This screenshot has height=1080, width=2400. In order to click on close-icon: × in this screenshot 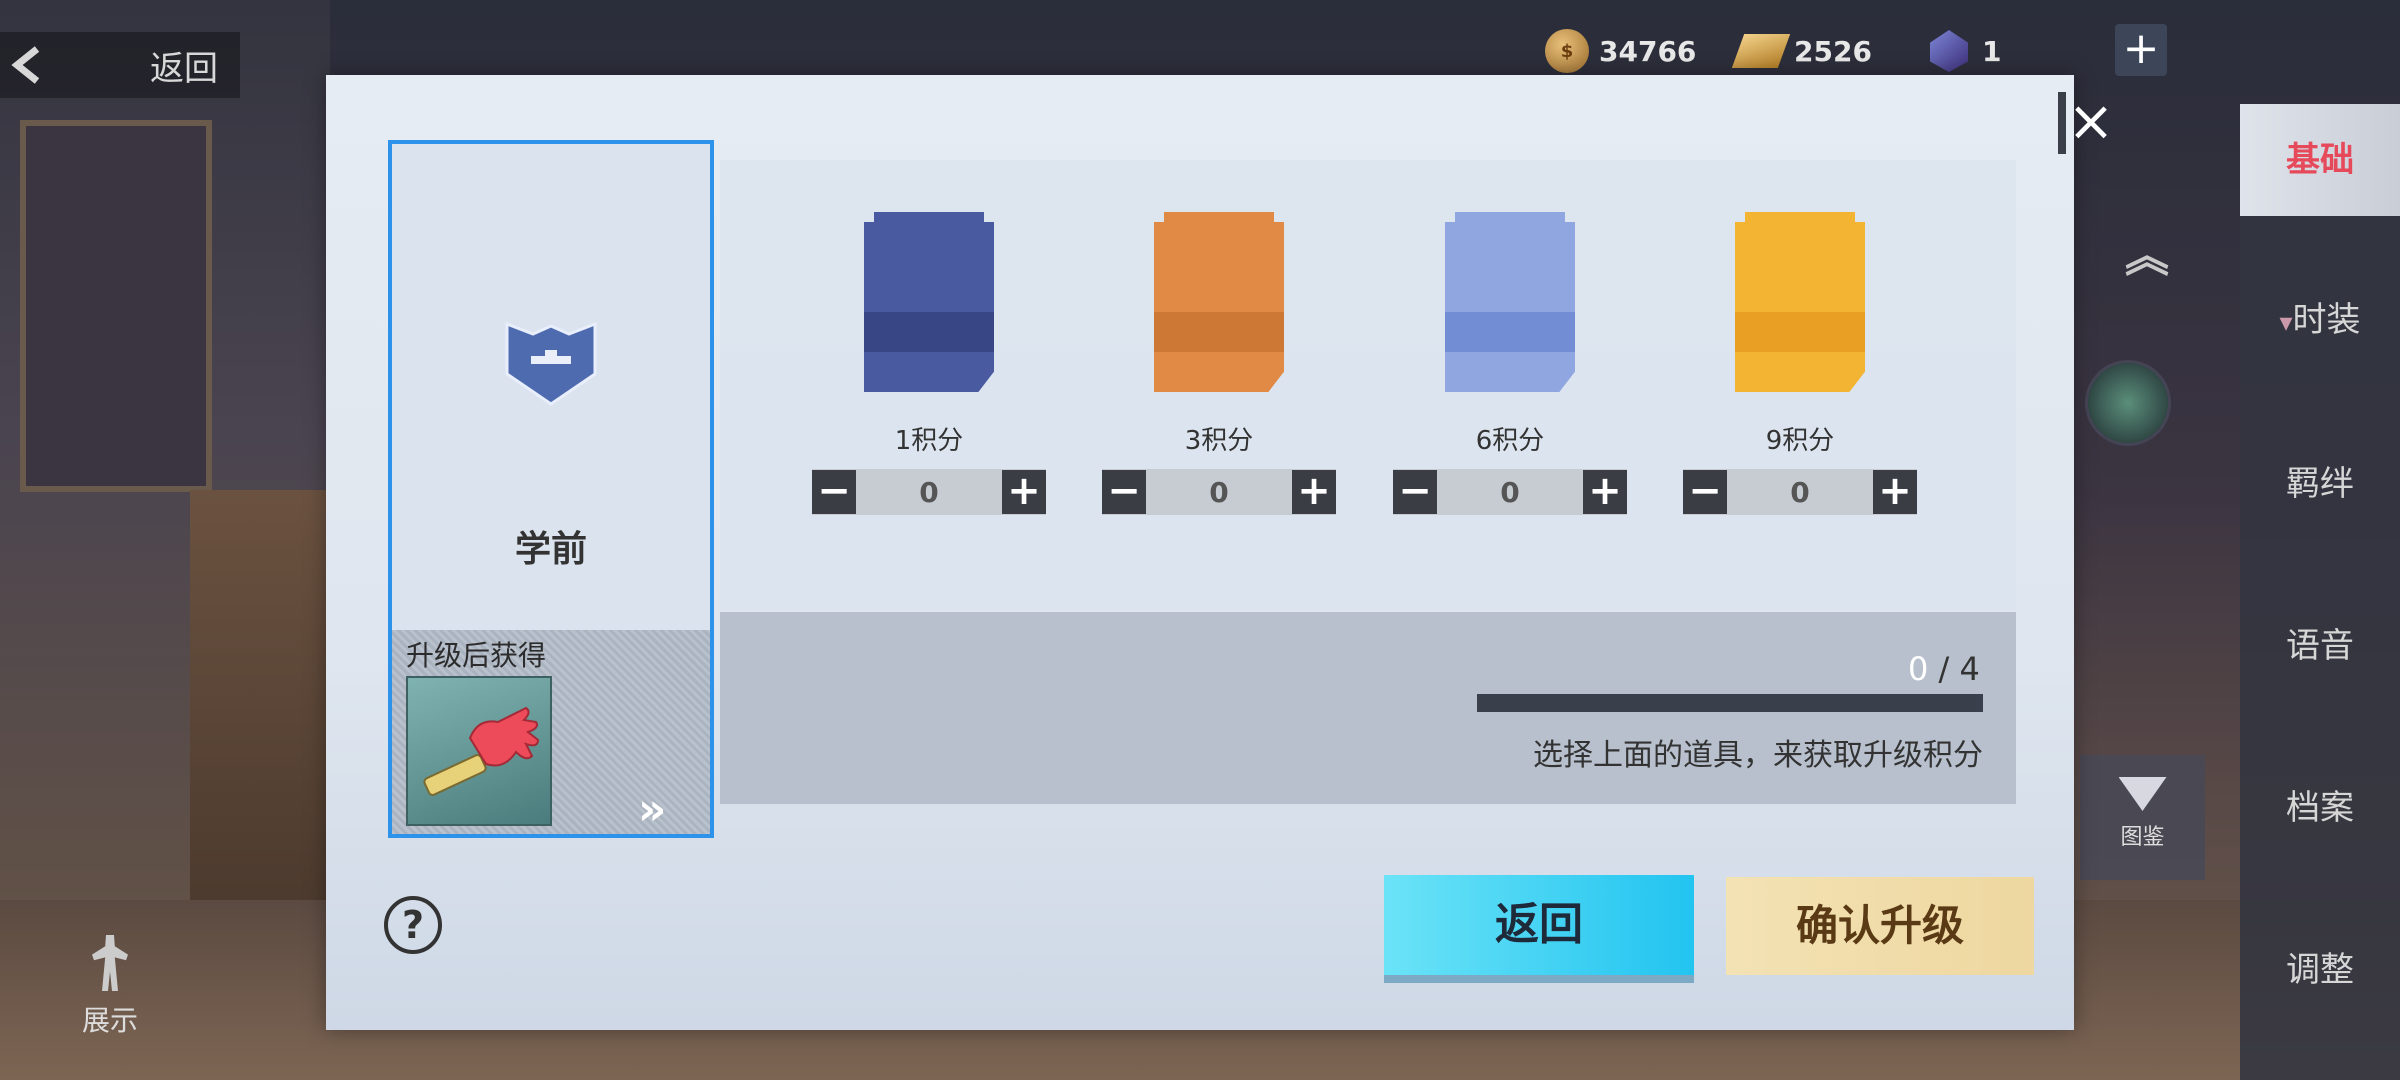, I will do `click(2091, 121)`.